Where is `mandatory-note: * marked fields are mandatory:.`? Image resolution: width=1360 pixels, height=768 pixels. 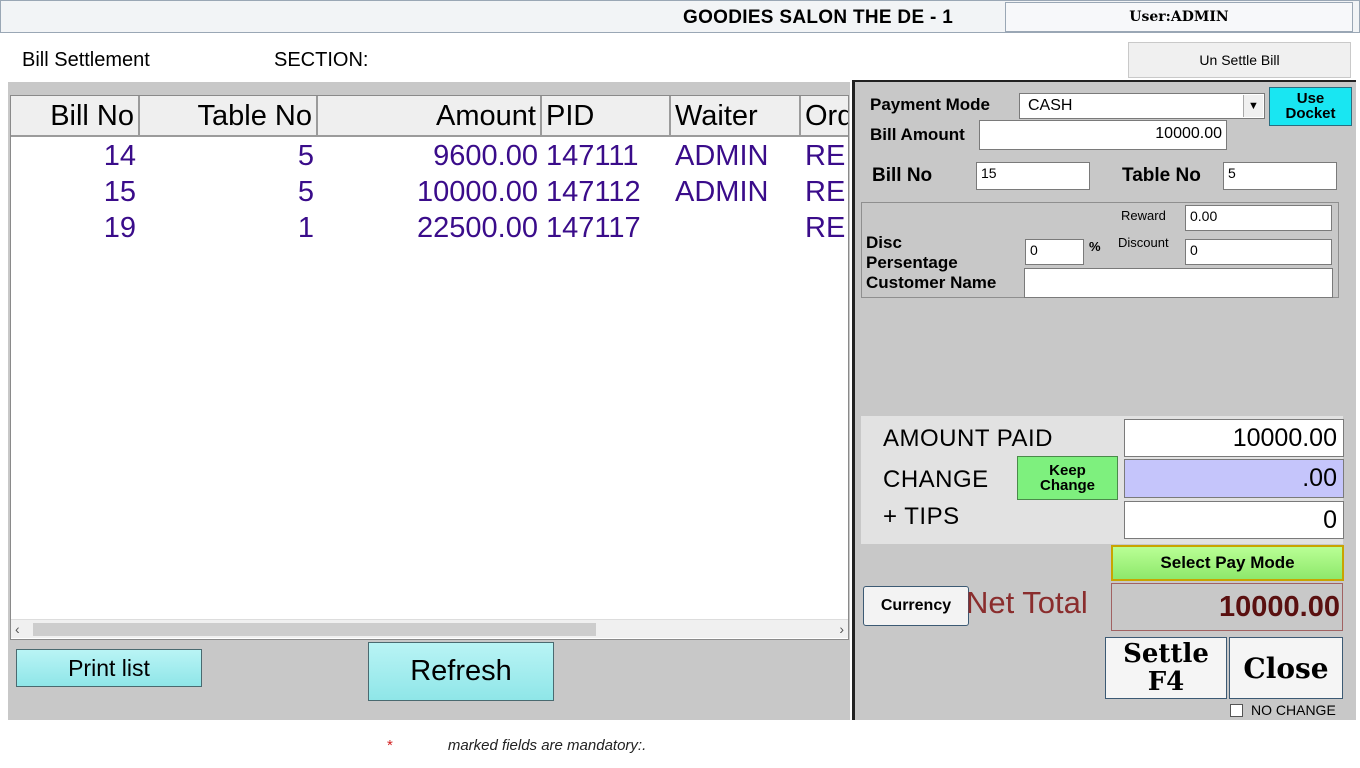
mandatory-note: * marked fields are mandatory:. is located at coordinates (516, 745).